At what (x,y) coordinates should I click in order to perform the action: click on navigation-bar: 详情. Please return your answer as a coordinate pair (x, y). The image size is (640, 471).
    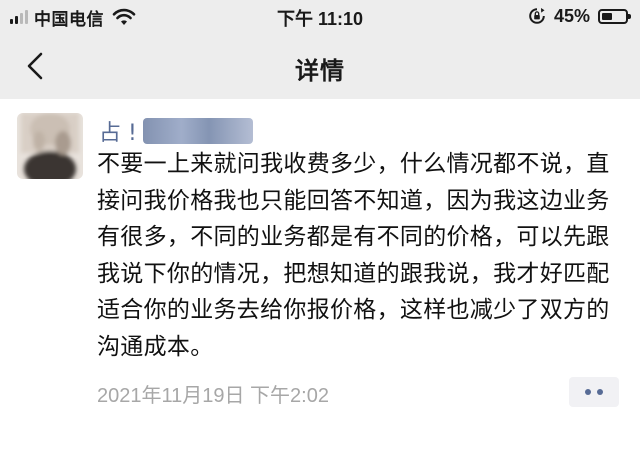
    Looking at the image, I should click on (320, 66).